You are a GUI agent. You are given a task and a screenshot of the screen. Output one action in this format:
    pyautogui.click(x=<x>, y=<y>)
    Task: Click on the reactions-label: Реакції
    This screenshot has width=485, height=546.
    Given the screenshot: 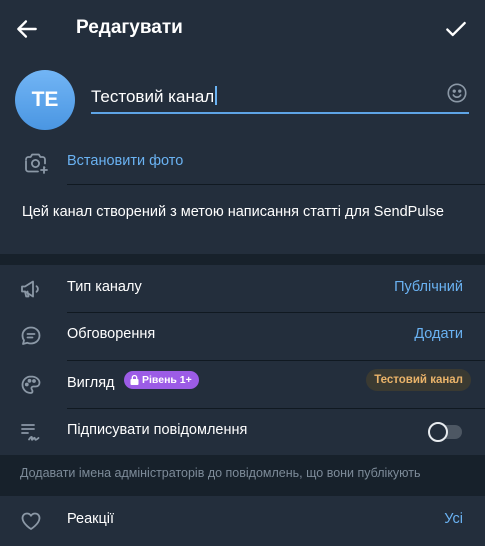 What is the action you would take?
    pyautogui.click(x=91, y=519)
    